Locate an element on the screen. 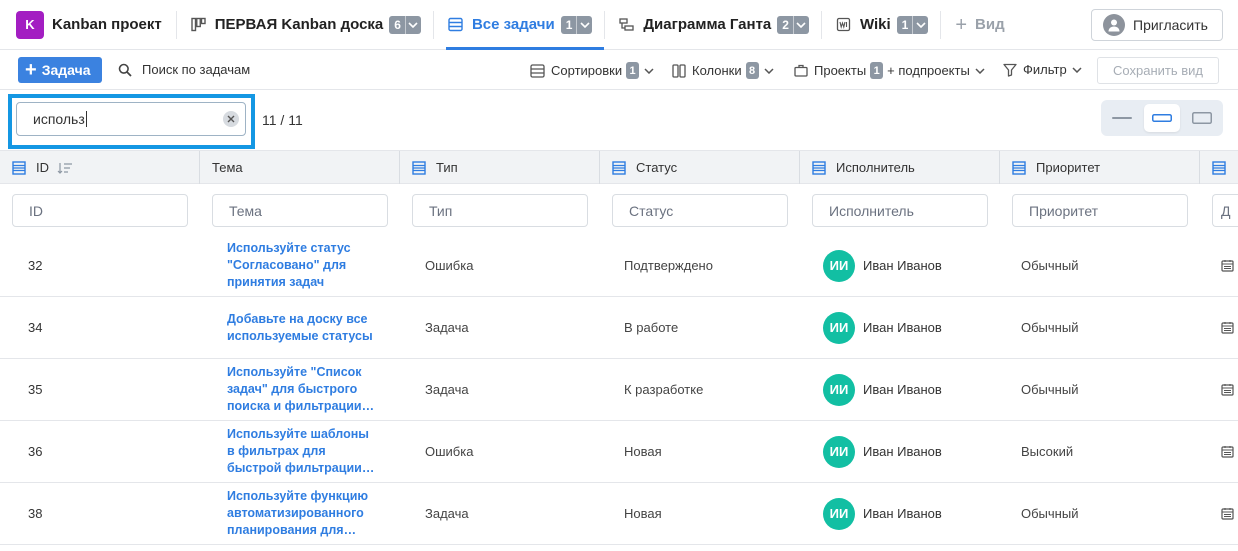 The image size is (1238, 551). filter-id-input is located at coordinates (100, 210).